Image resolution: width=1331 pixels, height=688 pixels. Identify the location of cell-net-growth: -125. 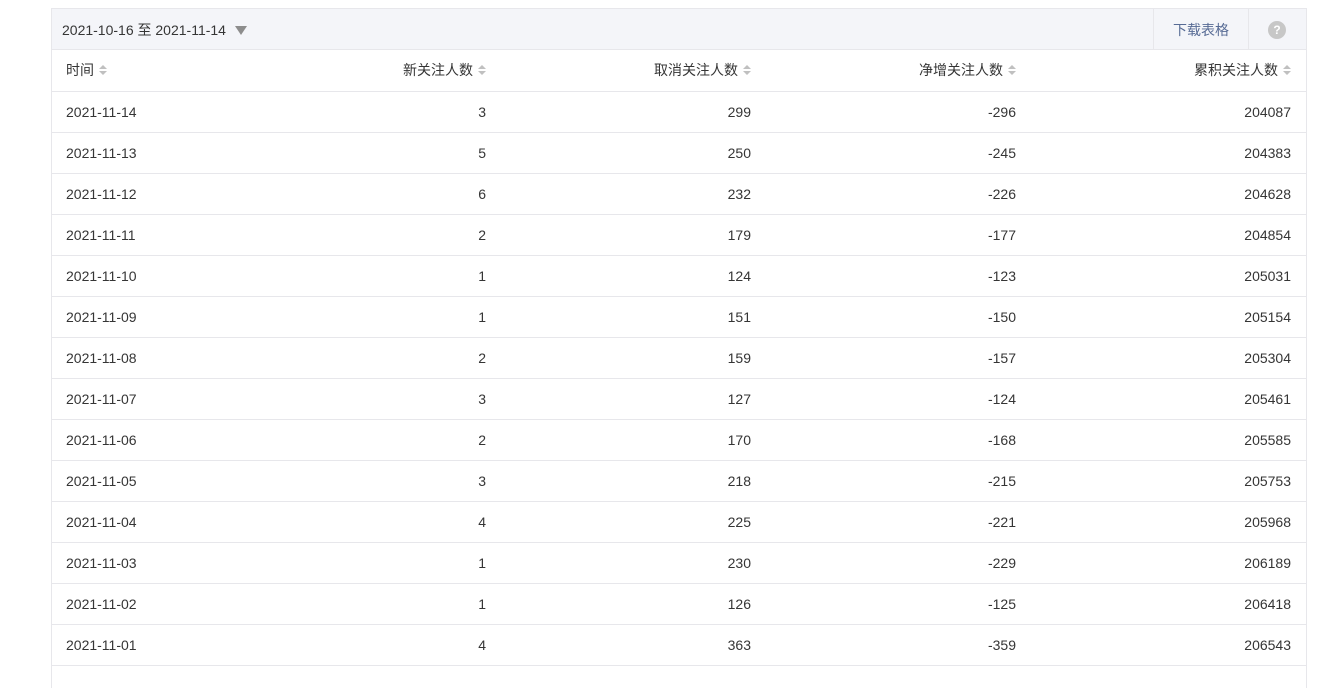
(894, 604).